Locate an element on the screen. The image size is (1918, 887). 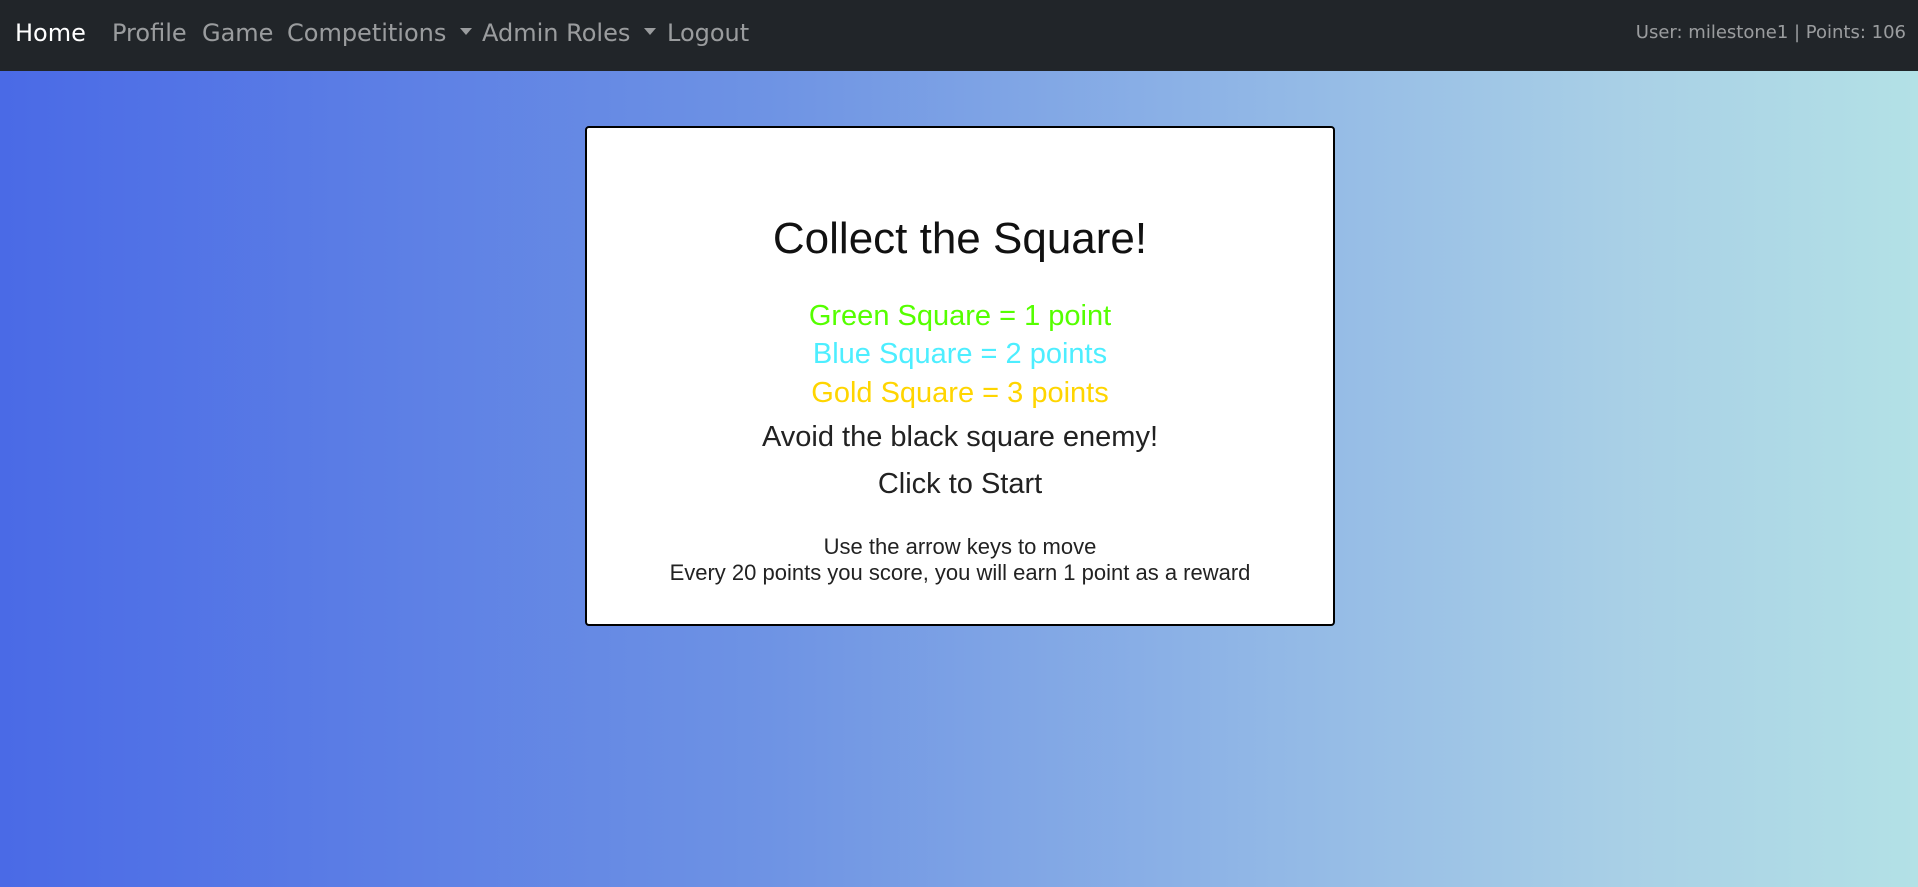
enemy-warning: Avoid the black square enemy! is located at coordinates (960, 437).